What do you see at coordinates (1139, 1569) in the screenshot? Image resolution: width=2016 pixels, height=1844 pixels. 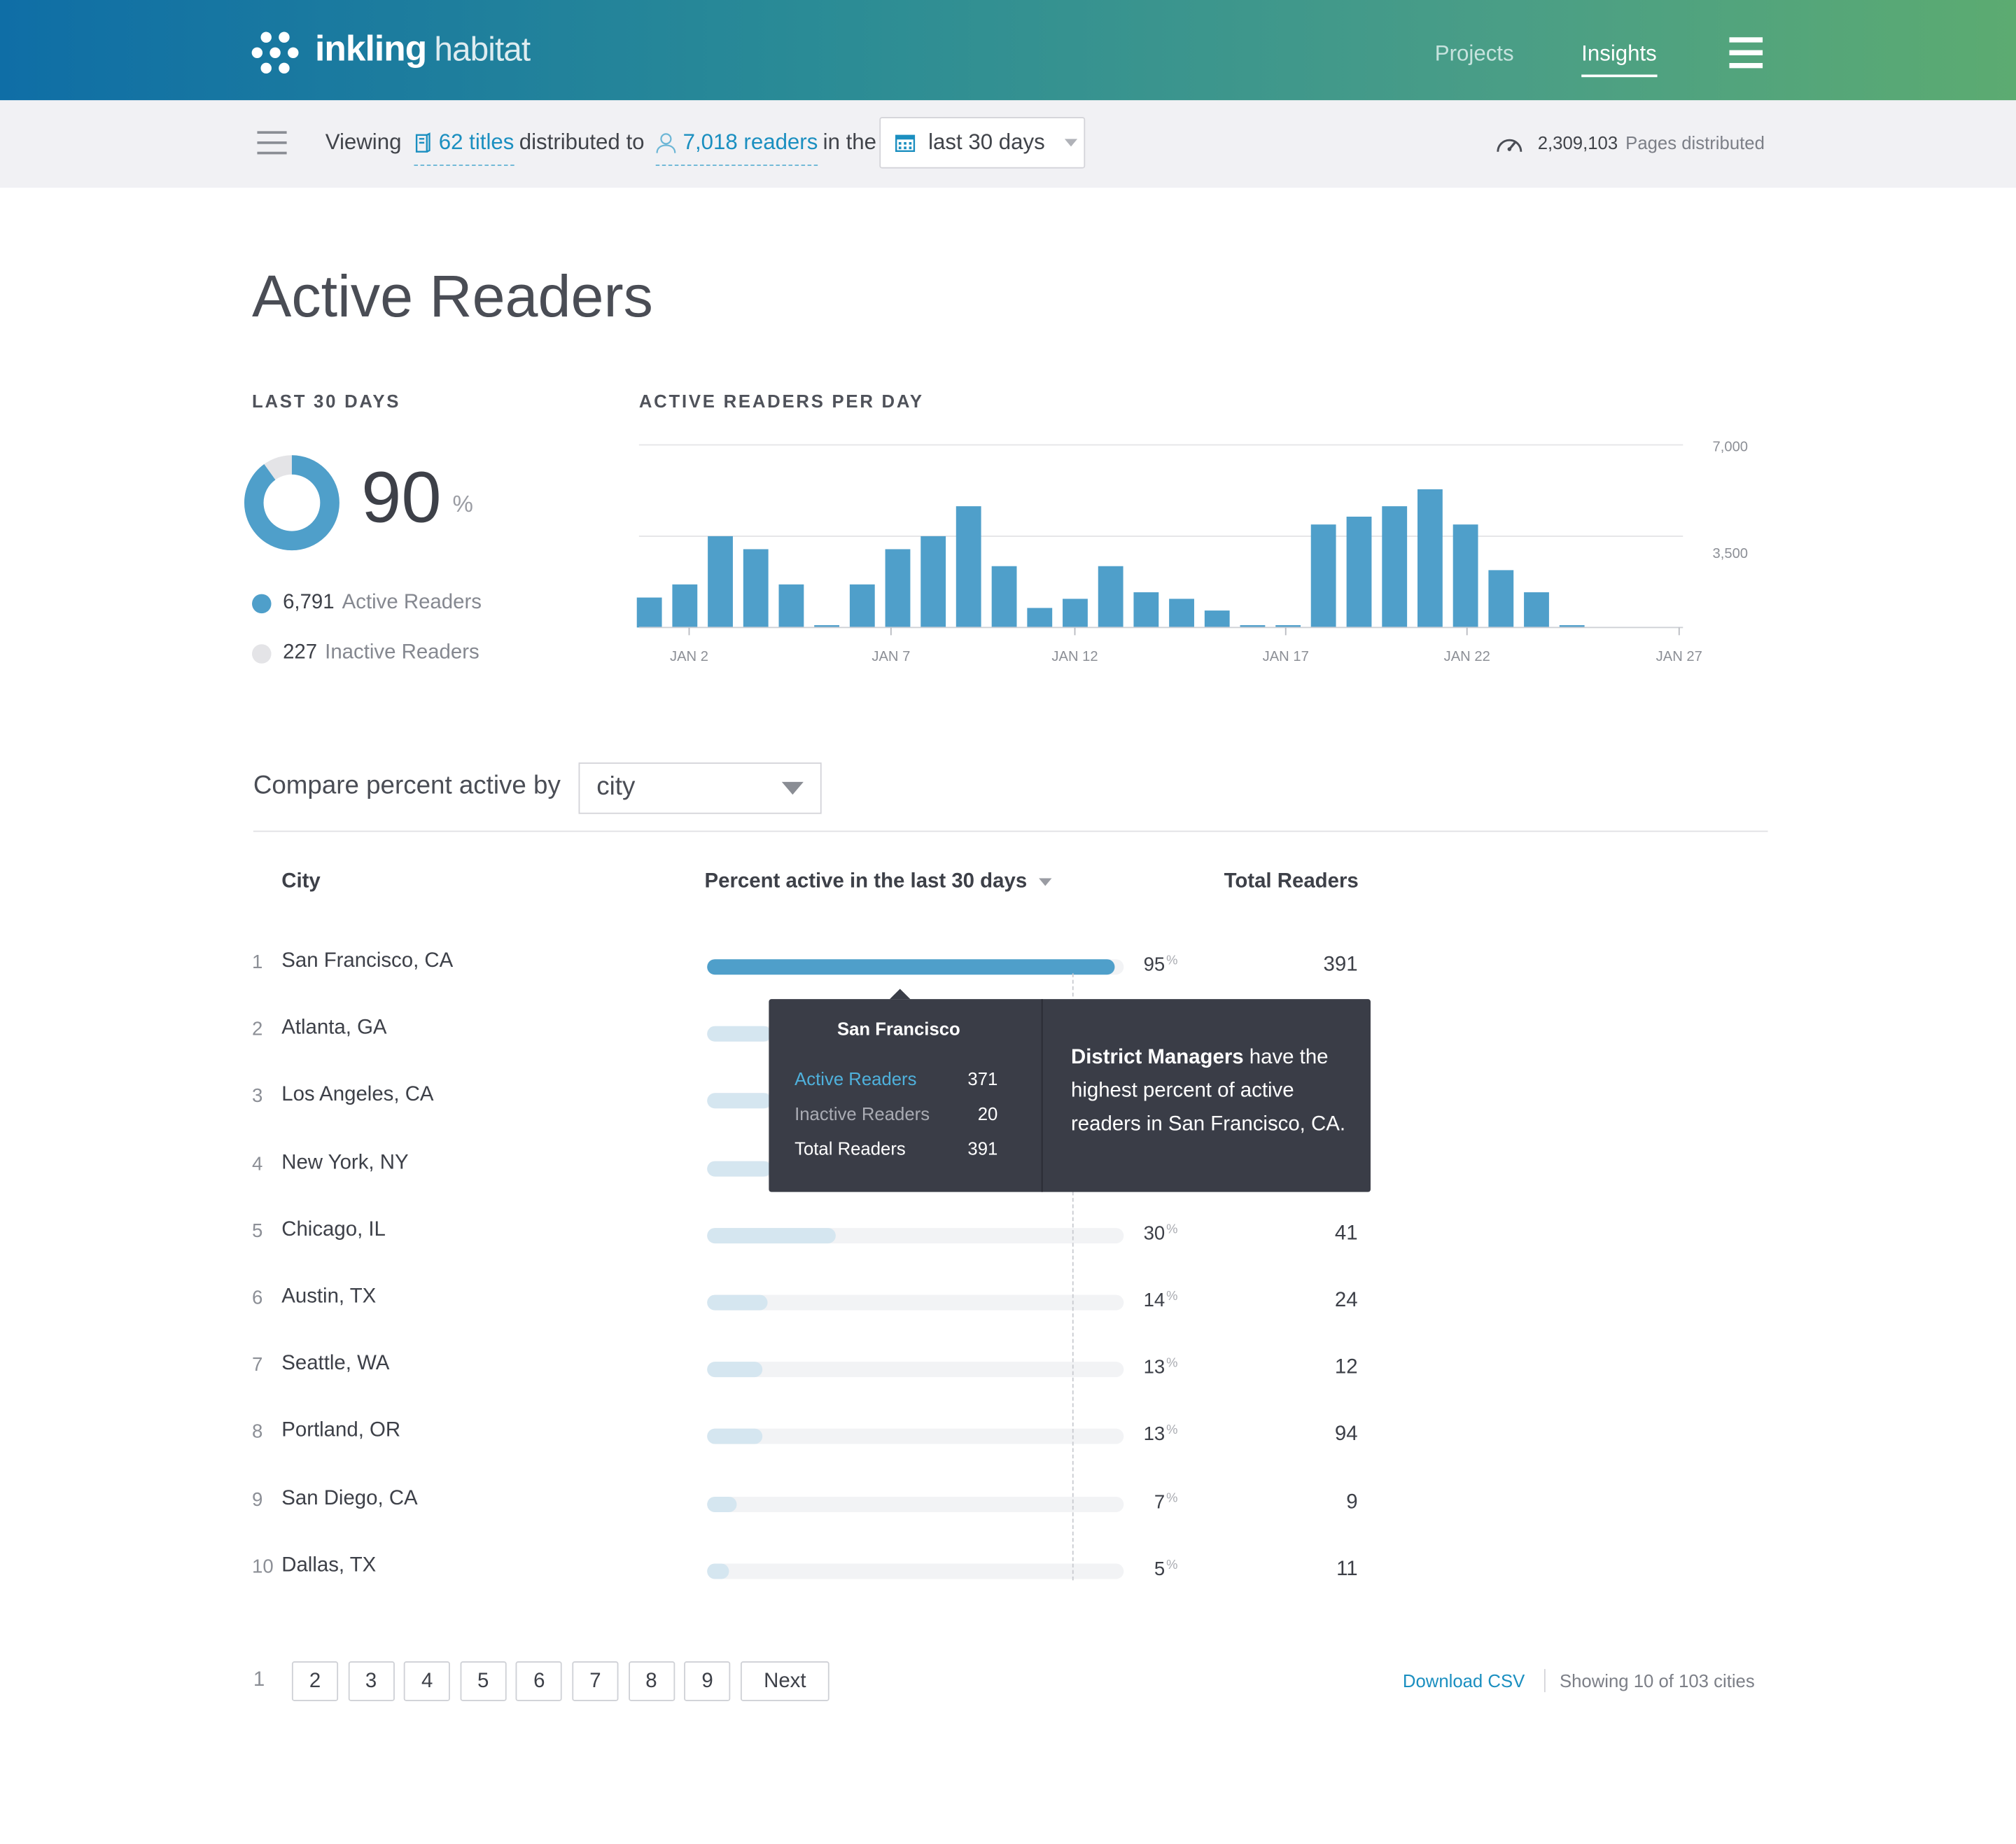 I see `row-percent: 5%` at bounding box center [1139, 1569].